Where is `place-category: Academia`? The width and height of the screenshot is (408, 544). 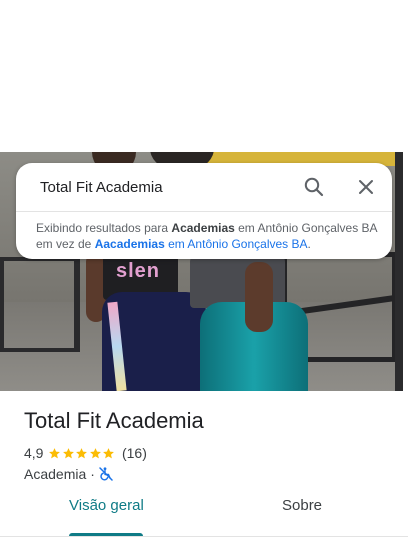 place-category: Academia is located at coordinates (55, 474).